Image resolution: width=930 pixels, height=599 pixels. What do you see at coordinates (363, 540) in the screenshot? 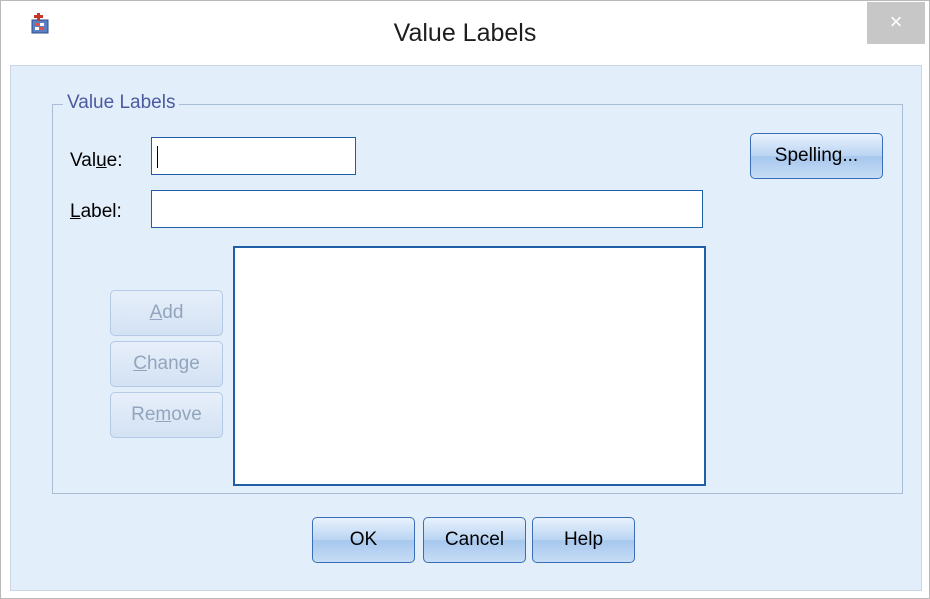
I see `ok-button: OK` at bounding box center [363, 540].